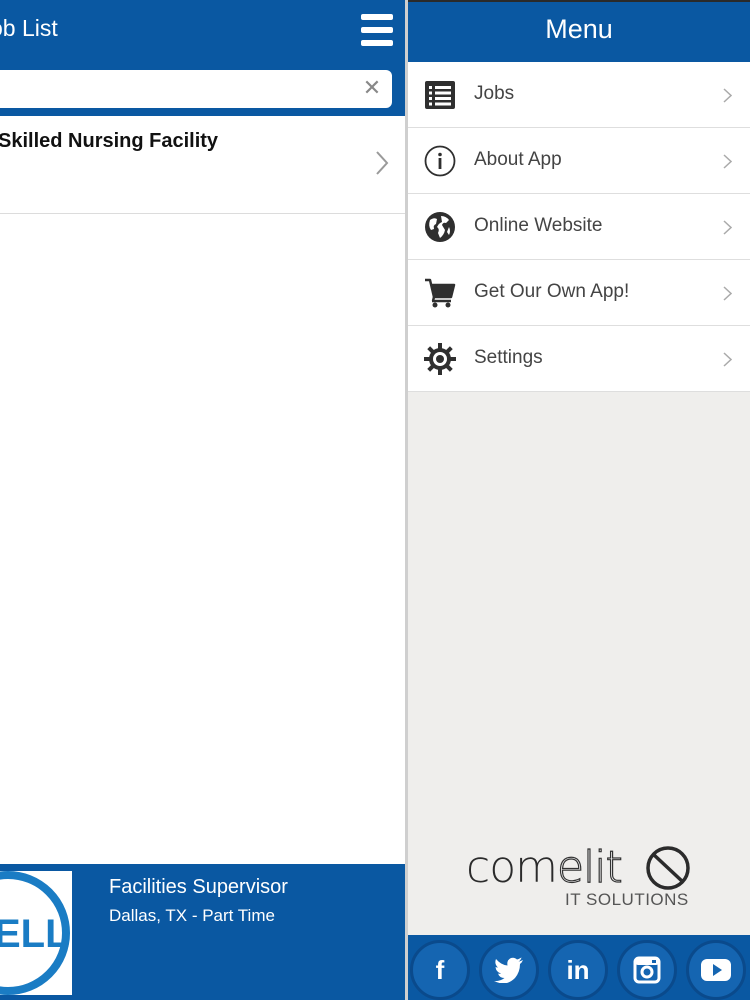 This screenshot has height=1000, width=750. What do you see at coordinates (579, 161) in the screenshot?
I see `menu-item-about-app: About App` at bounding box center [579, 161].